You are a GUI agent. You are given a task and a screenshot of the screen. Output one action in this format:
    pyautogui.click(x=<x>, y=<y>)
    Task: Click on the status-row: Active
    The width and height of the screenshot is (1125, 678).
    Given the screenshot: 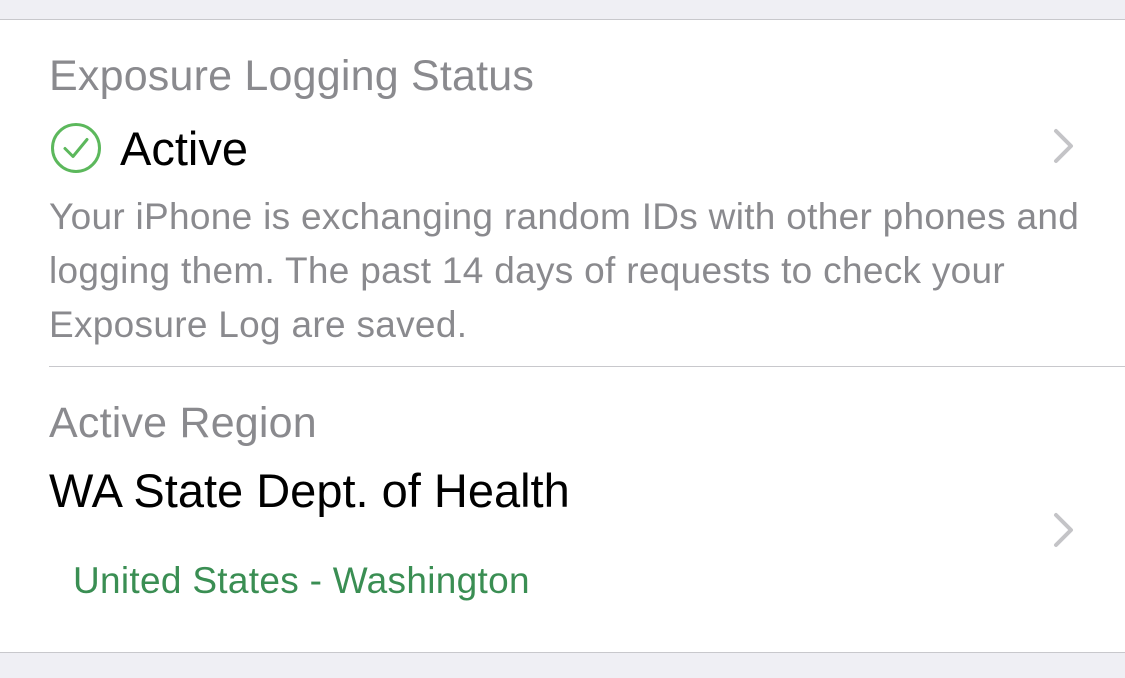 What is the action you would take?
    pyautogui.click(x=149, y=148)
    